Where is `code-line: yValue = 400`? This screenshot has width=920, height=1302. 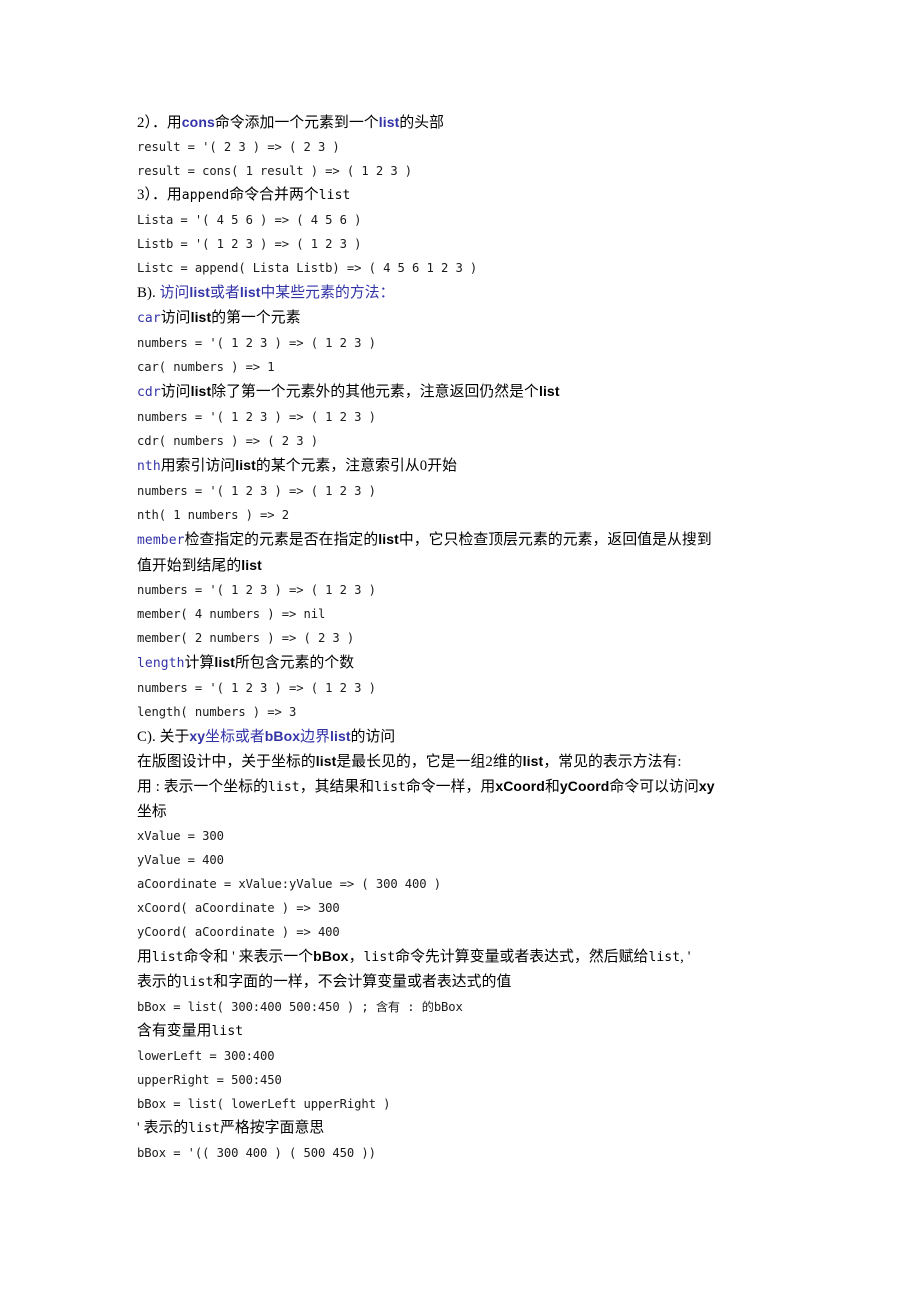 code-line: yValue = 400 is located at coordinates (467, 860).